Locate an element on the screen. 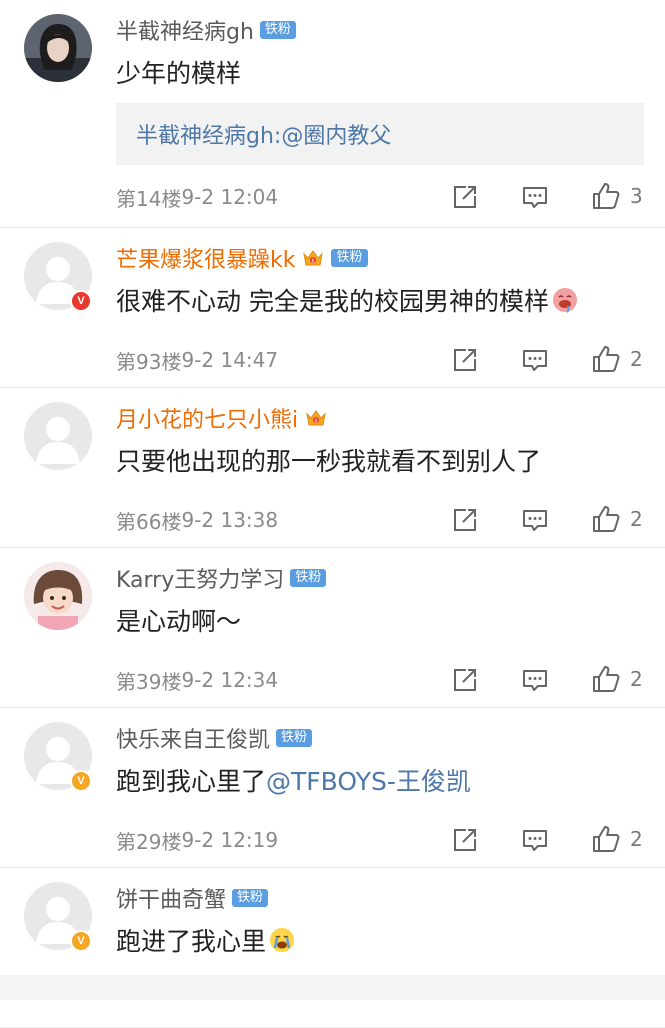  comment-meta: 第29楼 9-2 12:19 is located at coordinates (197, 840).